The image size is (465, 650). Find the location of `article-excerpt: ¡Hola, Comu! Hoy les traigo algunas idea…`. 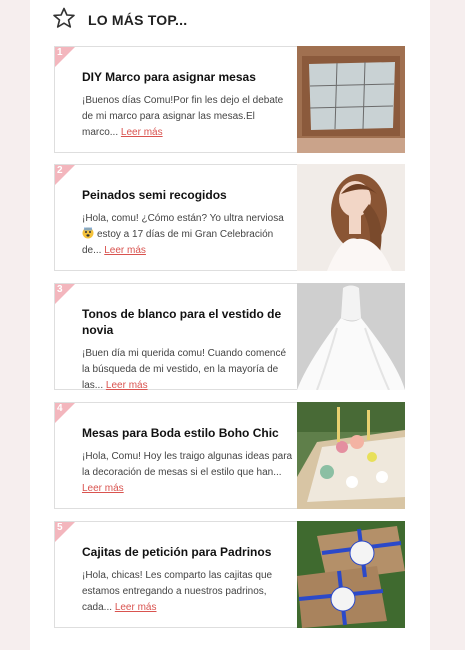

article-excerpt: ¡Hola, Comu! Hoy les traigo algunas idea… is located at coordinates (187, 472).